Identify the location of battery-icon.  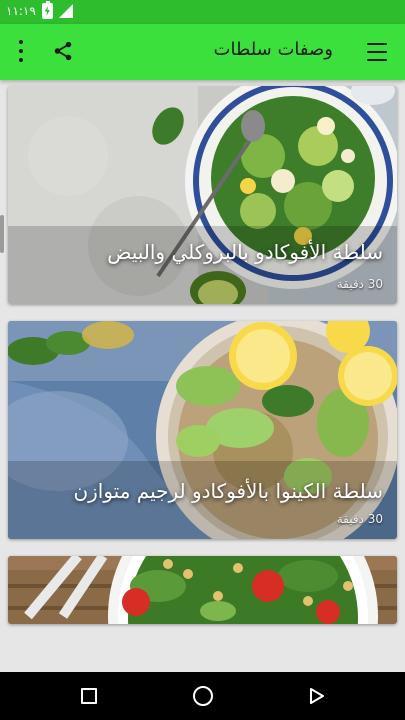
(47, 10).